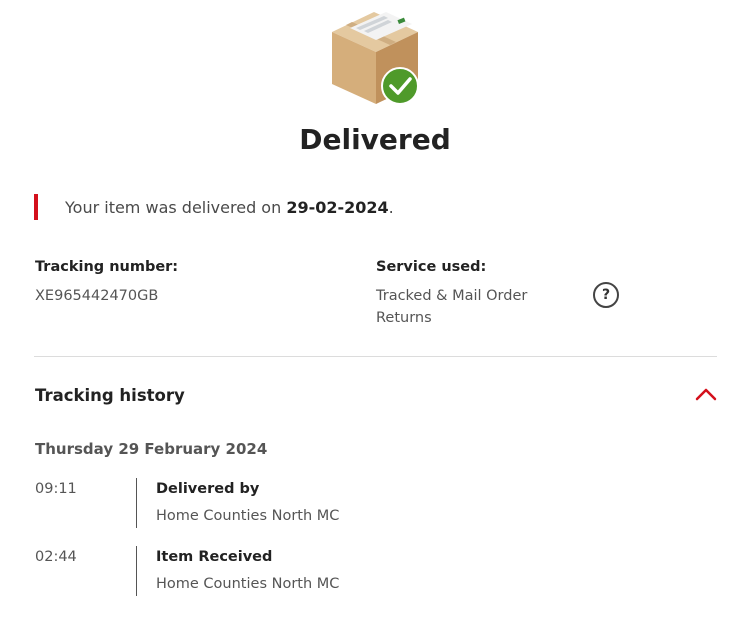 This screenshot has width=750, height=622. What do you see at coordinates (452, 307) in the screenshot?
I see `service-used-value: Tracked & Mail Order Returns` at bounding box center [452, 307].